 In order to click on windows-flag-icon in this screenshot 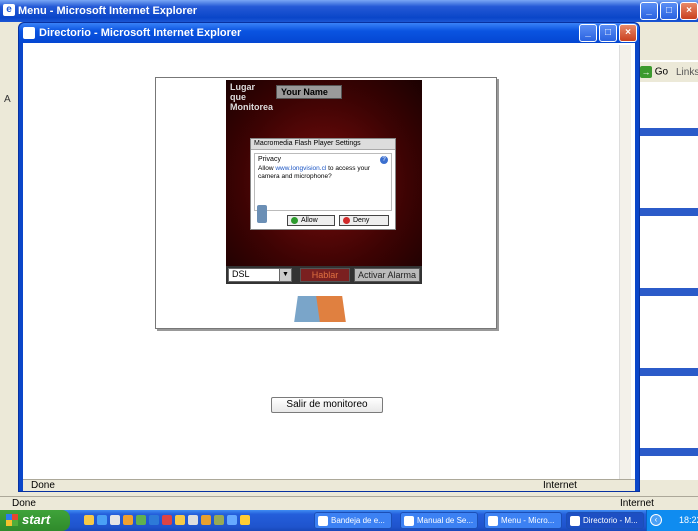, I will do `click(12, 520)`.